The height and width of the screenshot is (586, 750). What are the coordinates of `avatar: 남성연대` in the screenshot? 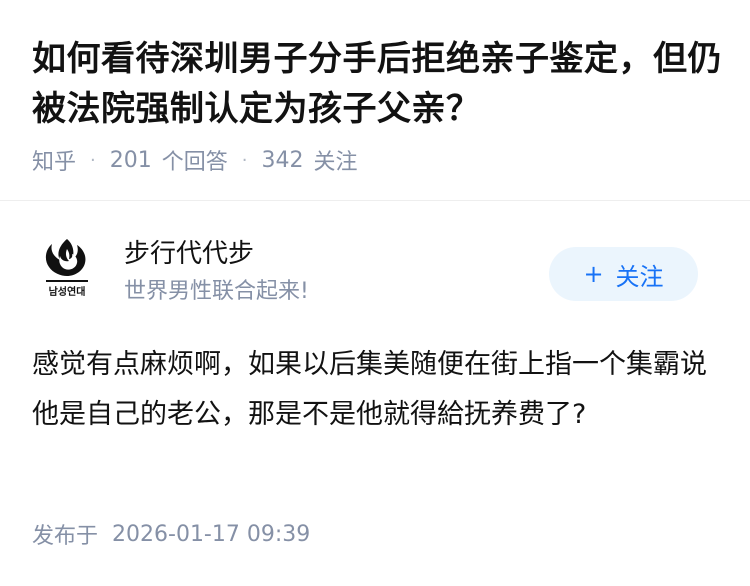 It's located at (67, 268).